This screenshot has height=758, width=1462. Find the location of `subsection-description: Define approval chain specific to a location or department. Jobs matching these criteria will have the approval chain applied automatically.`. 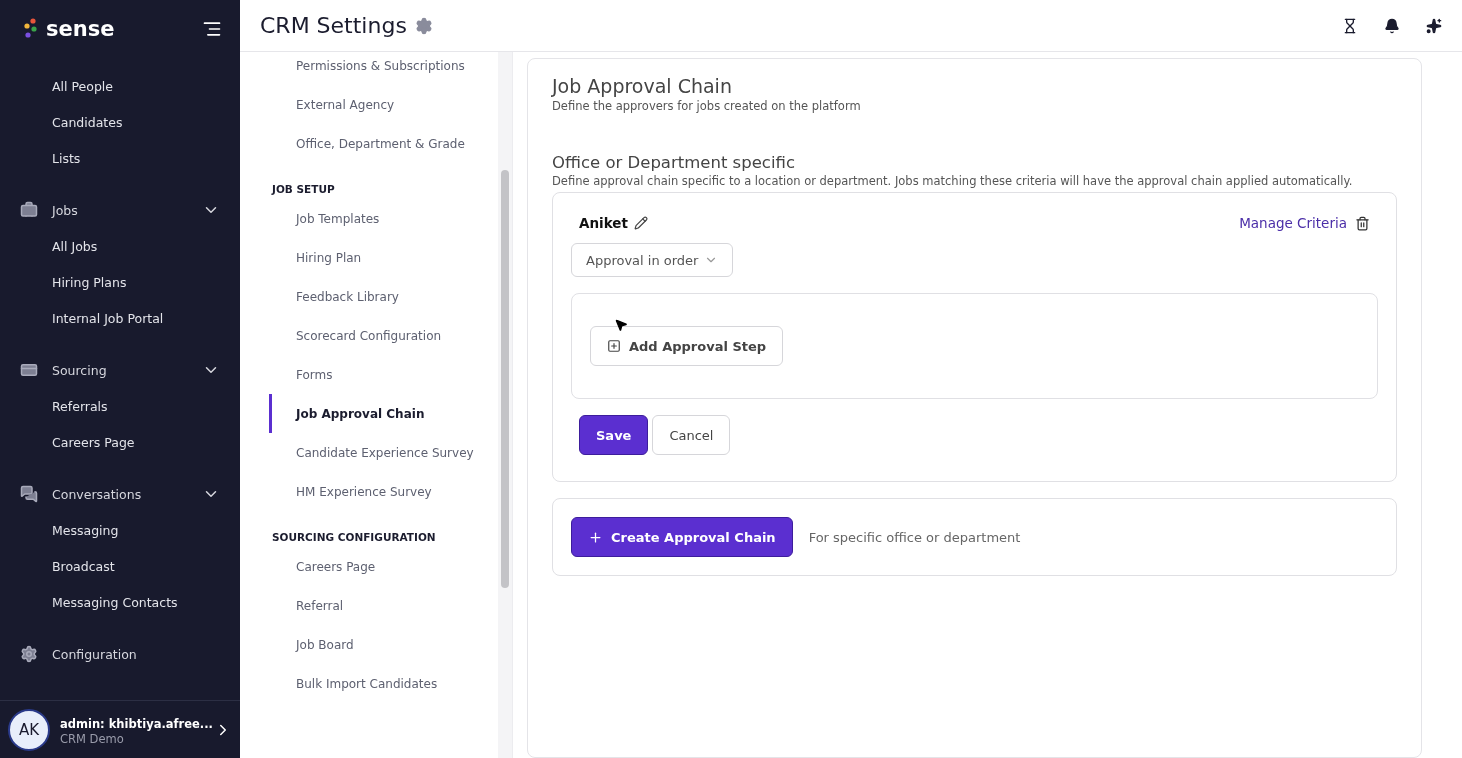

subsection-description: Define approval chain specific to a location or department. Jobs matching these criteria will have the approval chain applied automatically. is located at coordinates (953, 181).